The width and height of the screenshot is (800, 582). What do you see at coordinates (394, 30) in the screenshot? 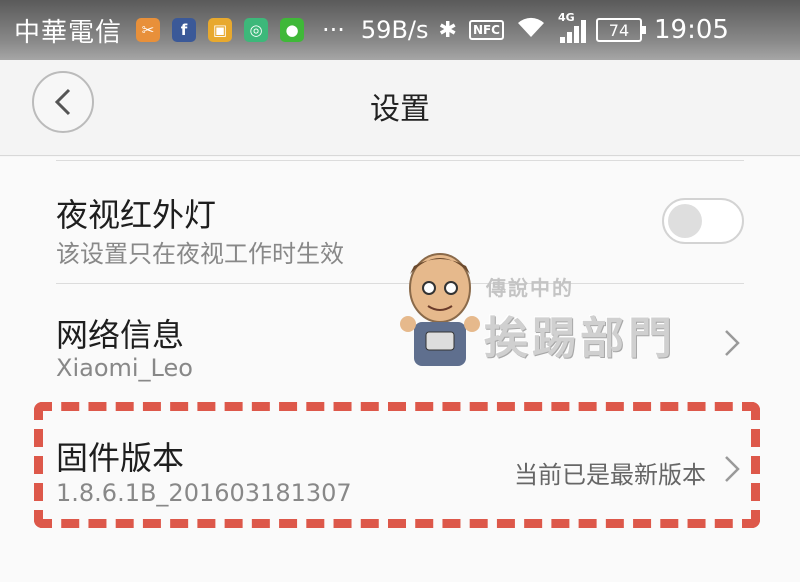
I see `network-speed: 59B/s` at bounding box center [394, 30].